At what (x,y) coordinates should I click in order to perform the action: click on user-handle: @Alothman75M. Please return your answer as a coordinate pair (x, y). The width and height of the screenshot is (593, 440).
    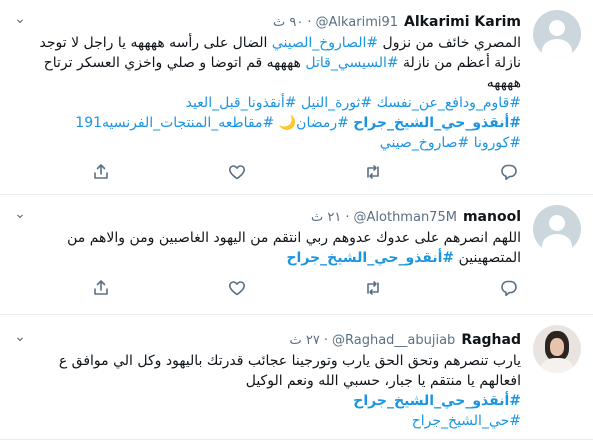
    Looking at the image, I should click on (405, 217).